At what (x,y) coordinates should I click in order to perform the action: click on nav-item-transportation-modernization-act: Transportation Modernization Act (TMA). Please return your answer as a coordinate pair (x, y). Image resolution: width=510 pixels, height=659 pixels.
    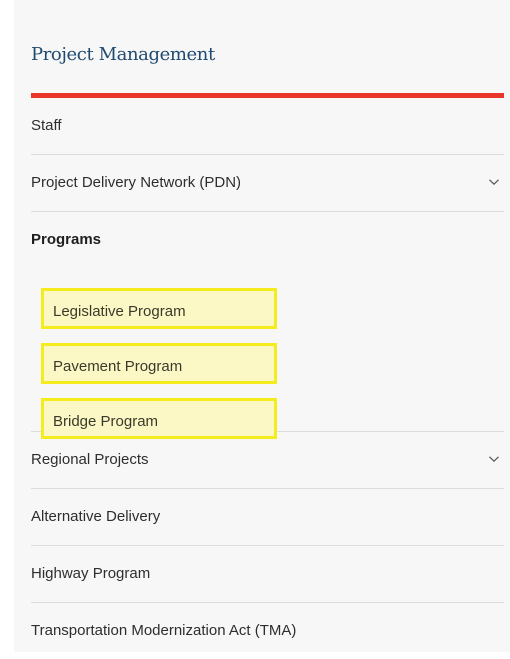
    Looking at the image, I should click on (267, 631).